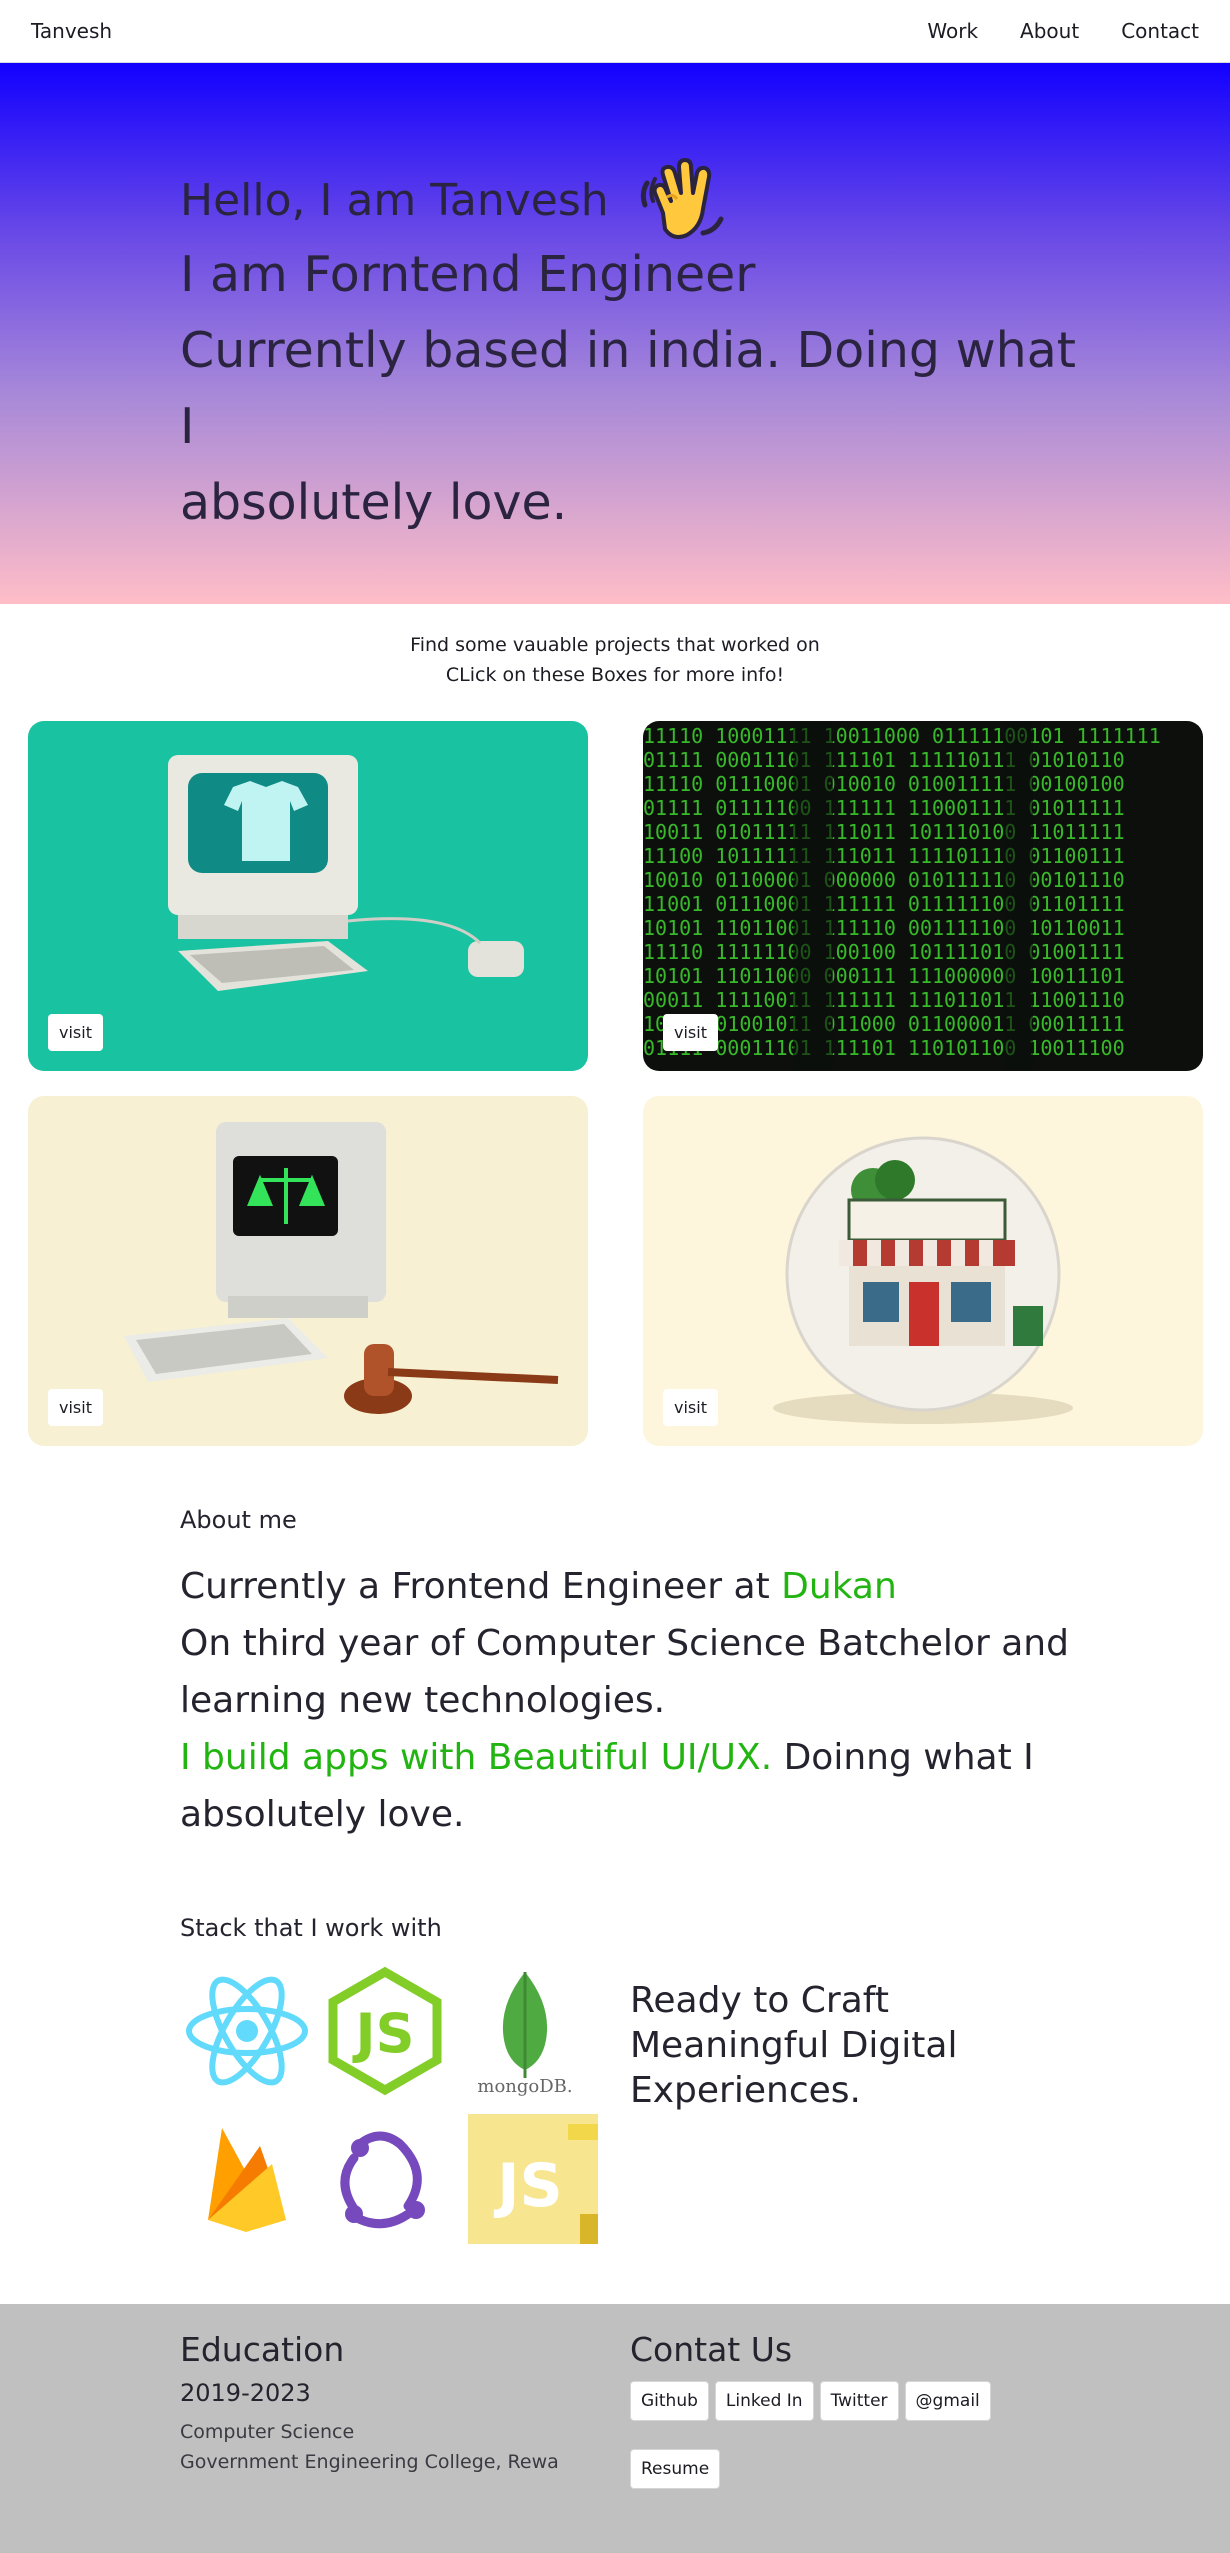 The width and height of the screenshot is (1230, 2553). I want to click on svg-text:11100 10111111 111011 11110111: 11100 10111111 111011 111101110 01100111, so click(884, 856).